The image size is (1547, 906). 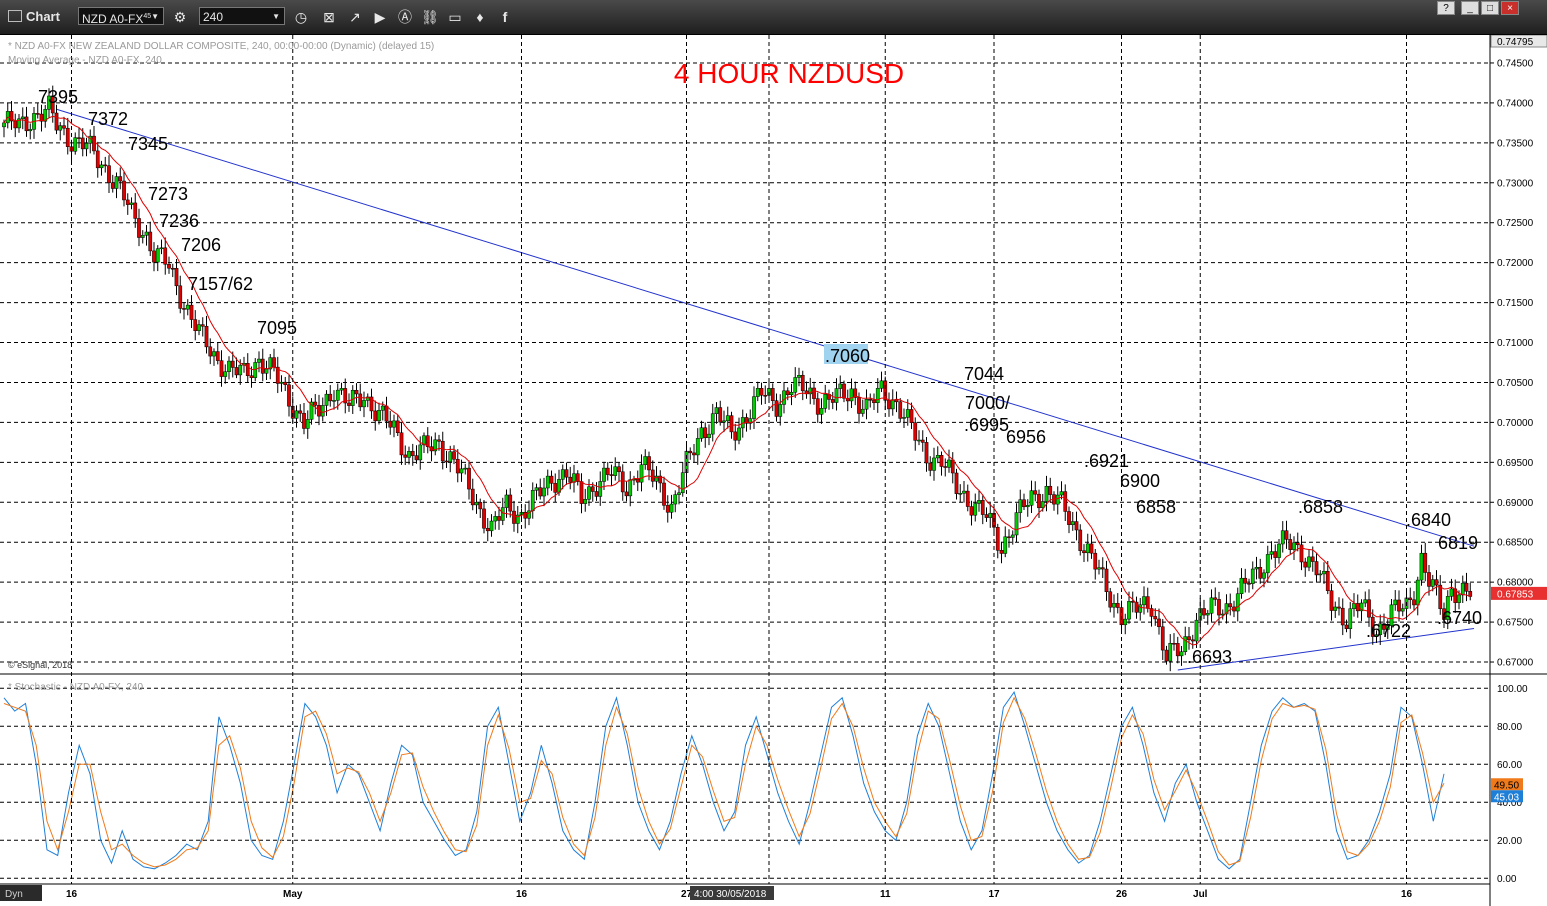 What do you see at coordinates (1515, 183) in the screenshot?
I see `price-tick-label: 0.73000` at bounding box center [1515, 183].